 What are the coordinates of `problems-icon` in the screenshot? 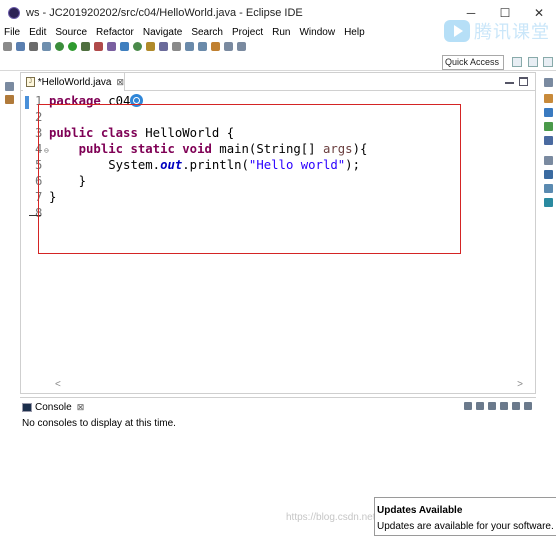 It's located at (548, 126).